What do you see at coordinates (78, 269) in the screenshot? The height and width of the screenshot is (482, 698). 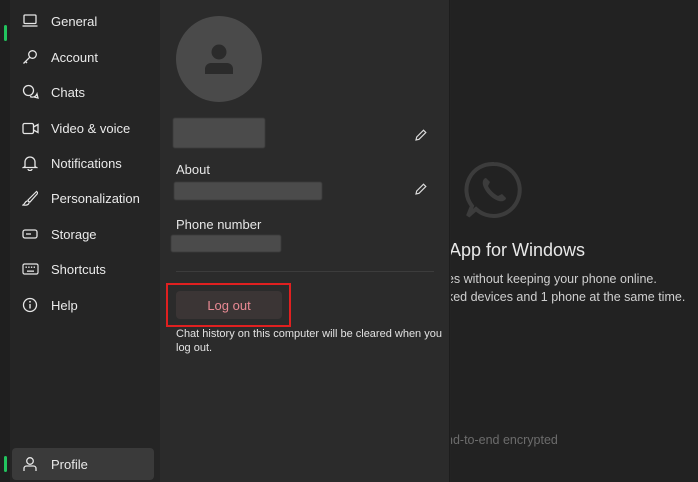 I see `sidebar-item-label: Shortcuts` at bounding box center [78, 269].